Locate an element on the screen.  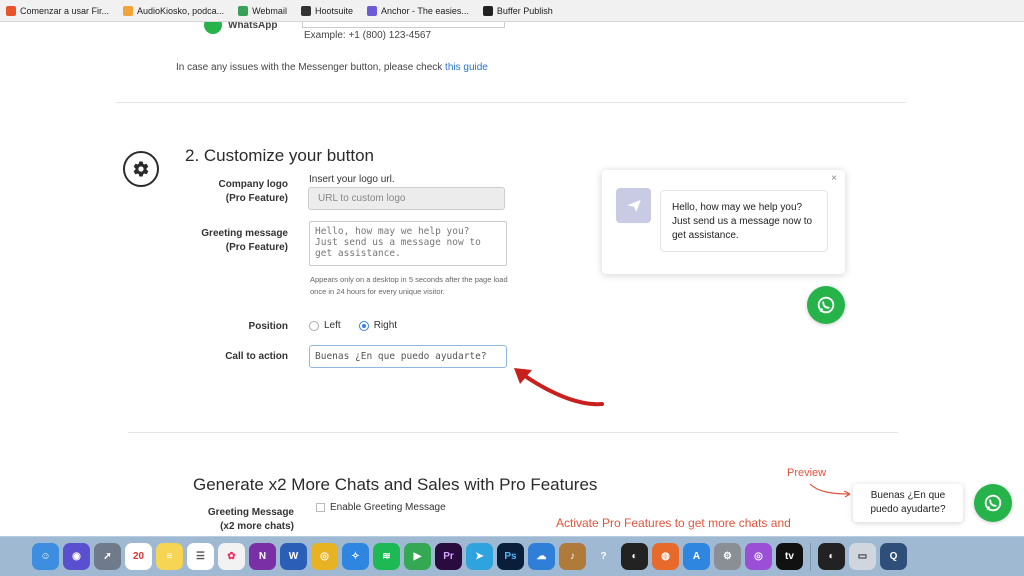
dock-word-icon: W is located at coordinates (293, 556).